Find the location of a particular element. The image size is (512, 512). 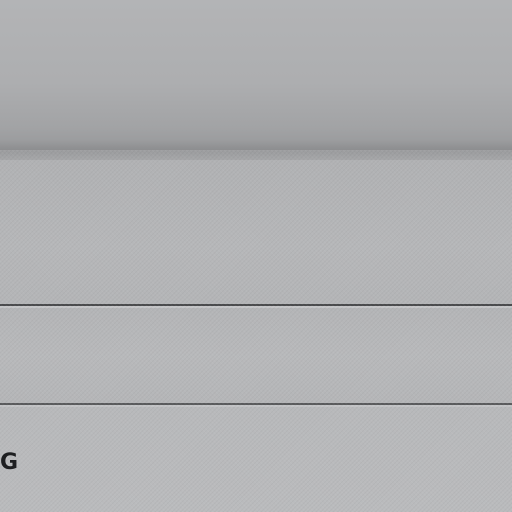

partial-lettering: G is located at coordinates (9, 462).